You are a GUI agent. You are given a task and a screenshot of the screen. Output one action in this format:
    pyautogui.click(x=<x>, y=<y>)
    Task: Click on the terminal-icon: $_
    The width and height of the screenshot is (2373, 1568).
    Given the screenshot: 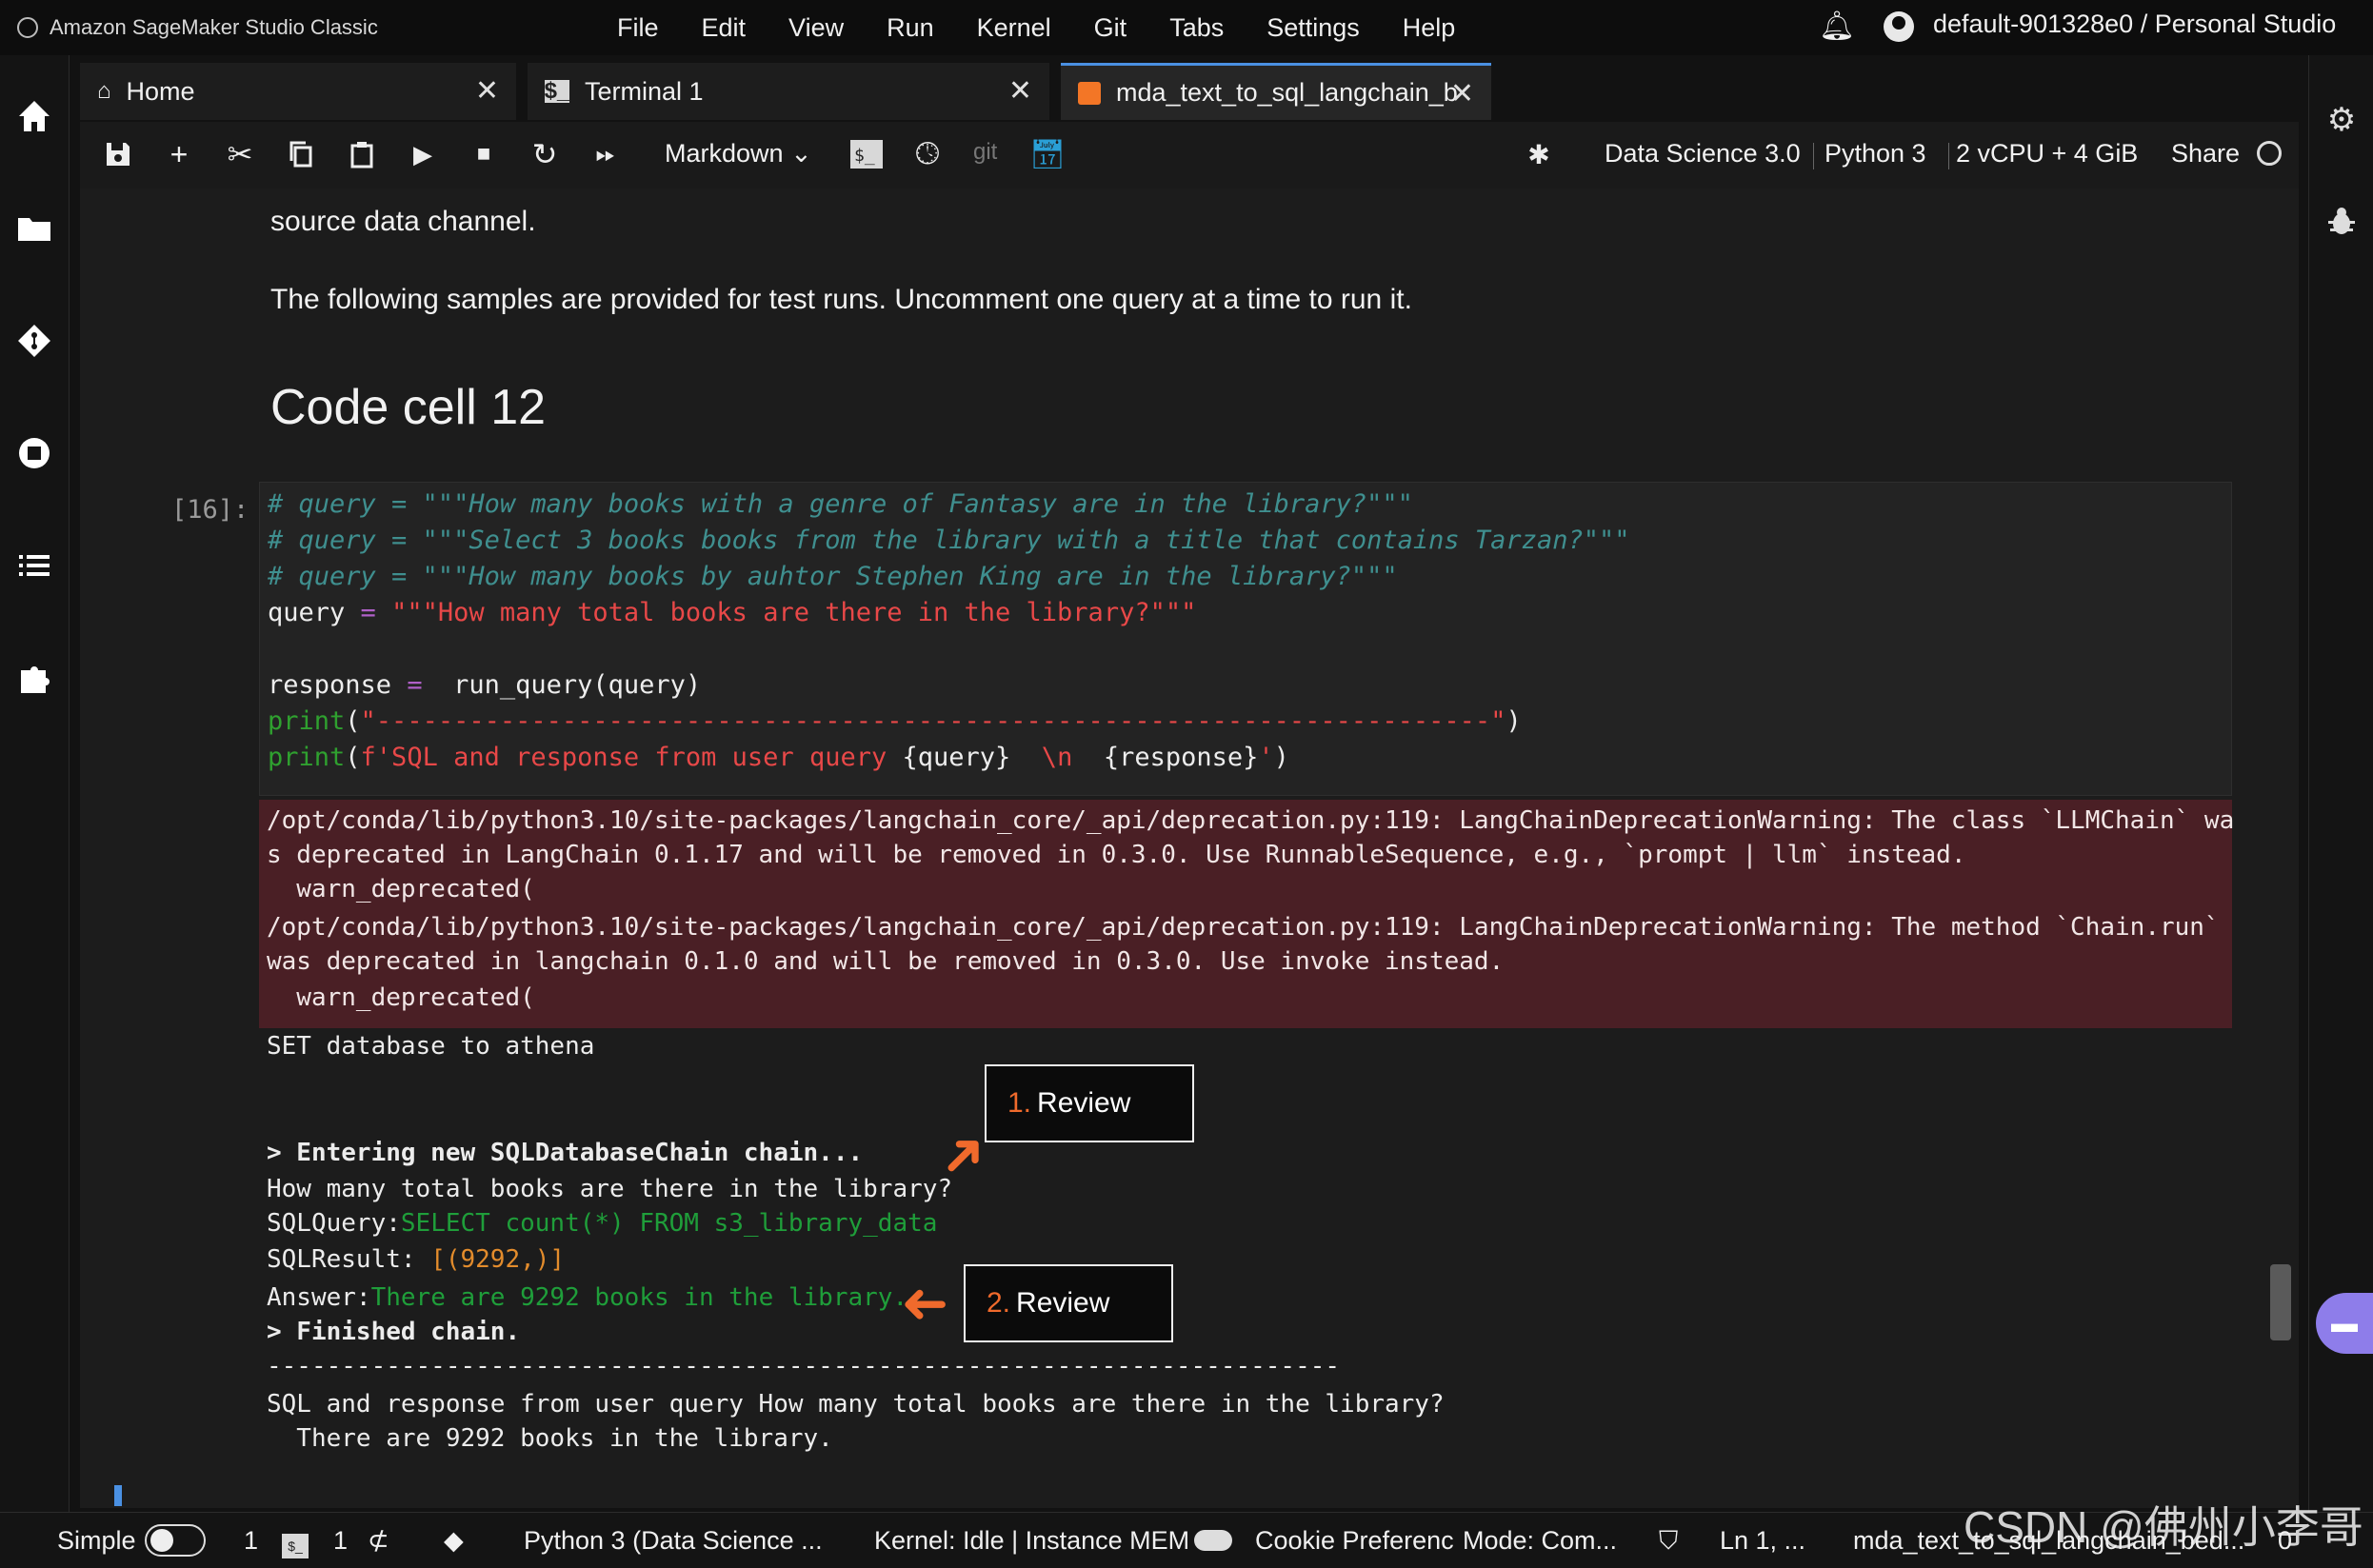 What is the action you would take?
    pyautogui.click(x=557, y=91)
    